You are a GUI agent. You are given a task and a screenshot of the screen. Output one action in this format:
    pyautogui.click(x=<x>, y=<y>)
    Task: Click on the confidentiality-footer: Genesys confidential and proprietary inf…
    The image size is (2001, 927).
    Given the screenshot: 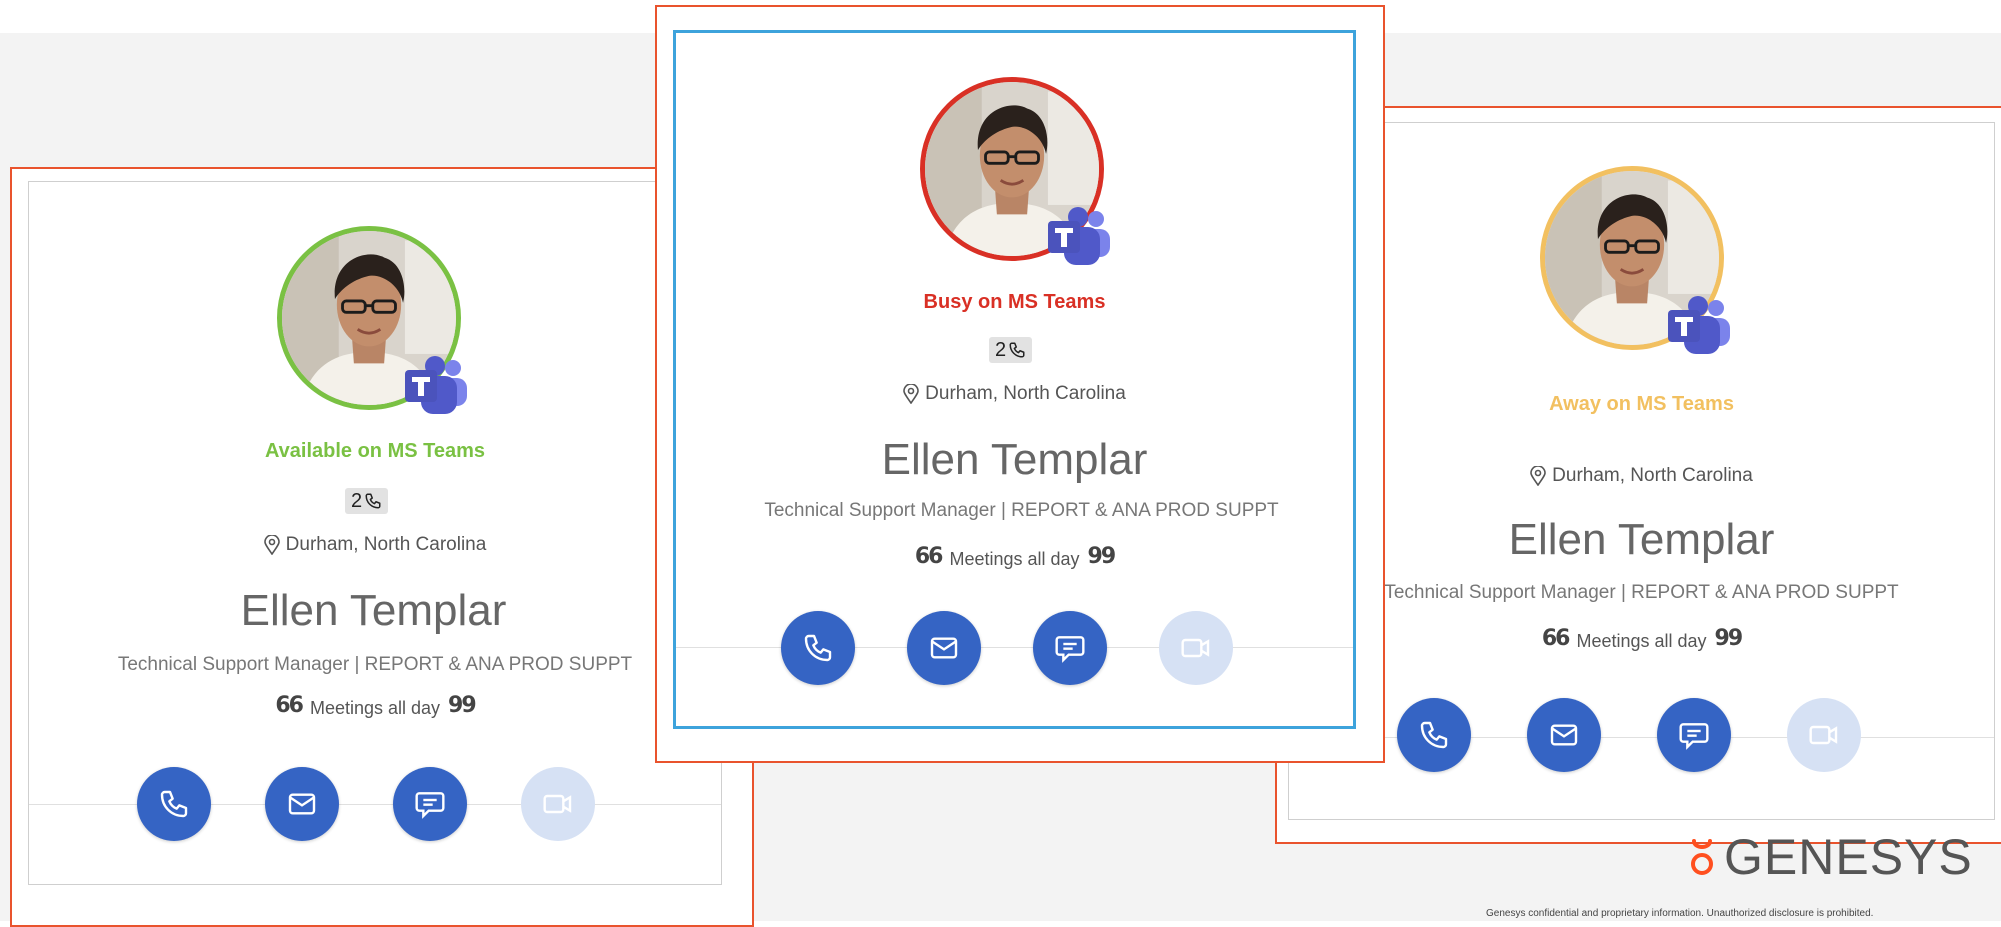 What is the action you would take?
    pyautogui.click(x=1680, y=913)
    